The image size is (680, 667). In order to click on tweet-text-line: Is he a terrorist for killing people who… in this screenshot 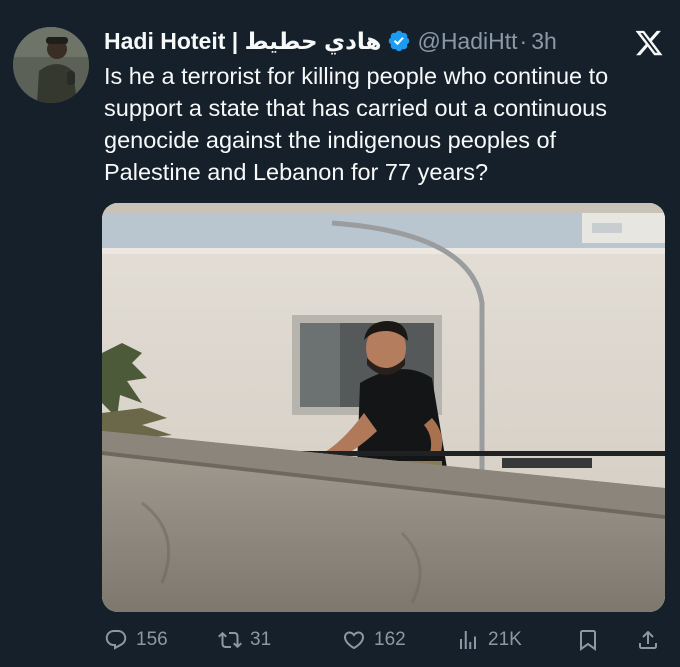, I will do `click(356, 76)`.